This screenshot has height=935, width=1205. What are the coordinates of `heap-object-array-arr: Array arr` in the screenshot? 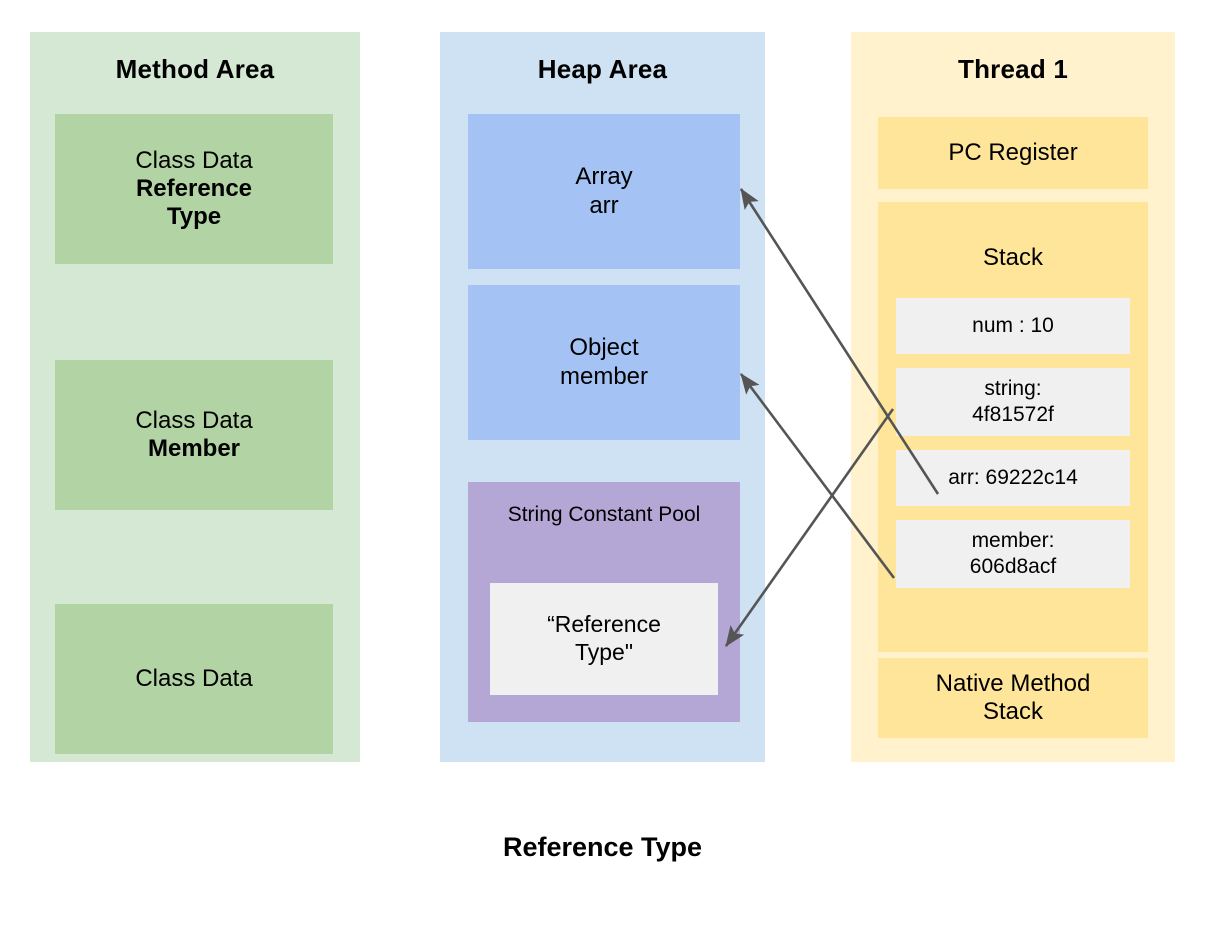 It's located at (604, 191).